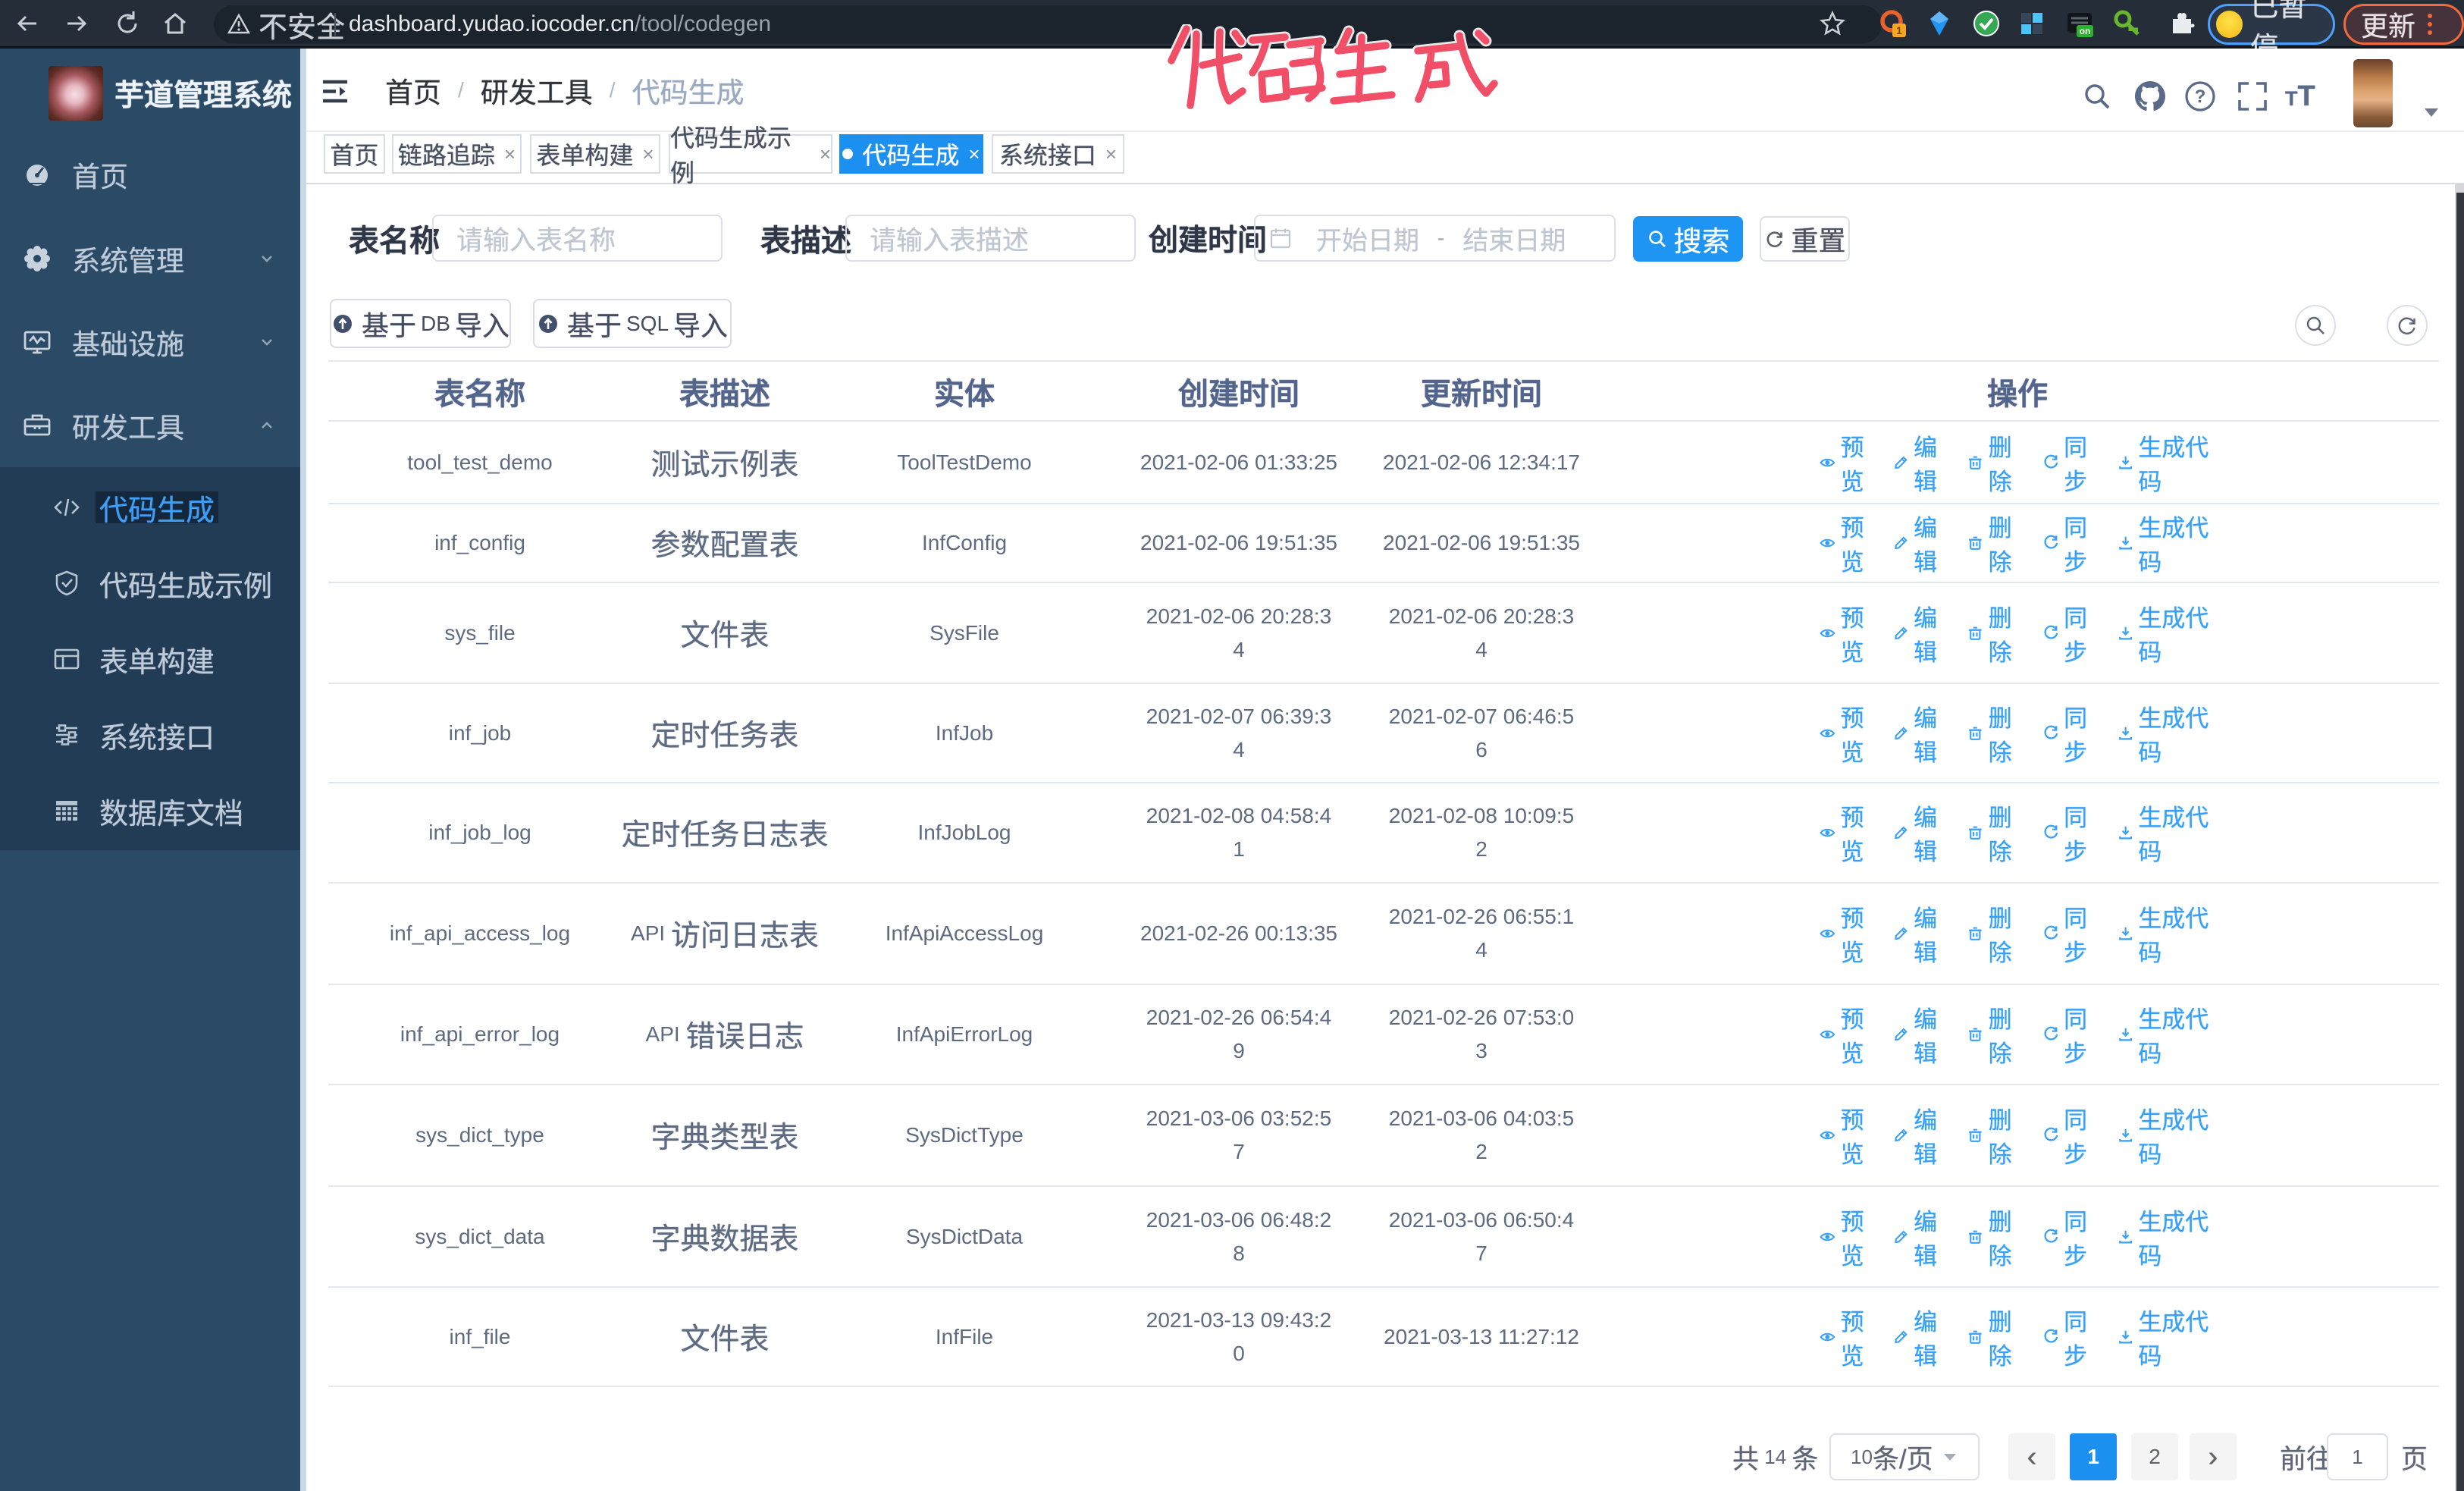  What do you see at coordinates (2086, 31) in the screenshot?
I see `svg-text: on` at bounding box center [2086, 31].